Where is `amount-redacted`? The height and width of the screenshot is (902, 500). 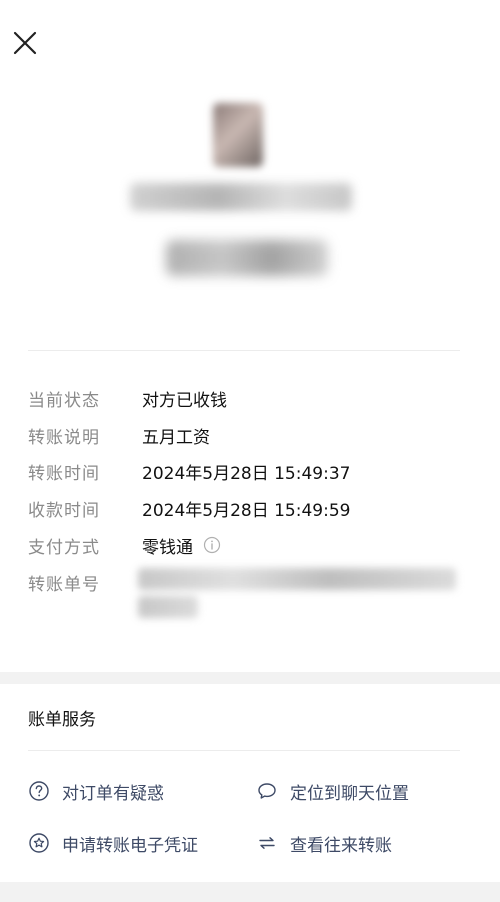 amount-redacted is located at coordinates (247, 258).